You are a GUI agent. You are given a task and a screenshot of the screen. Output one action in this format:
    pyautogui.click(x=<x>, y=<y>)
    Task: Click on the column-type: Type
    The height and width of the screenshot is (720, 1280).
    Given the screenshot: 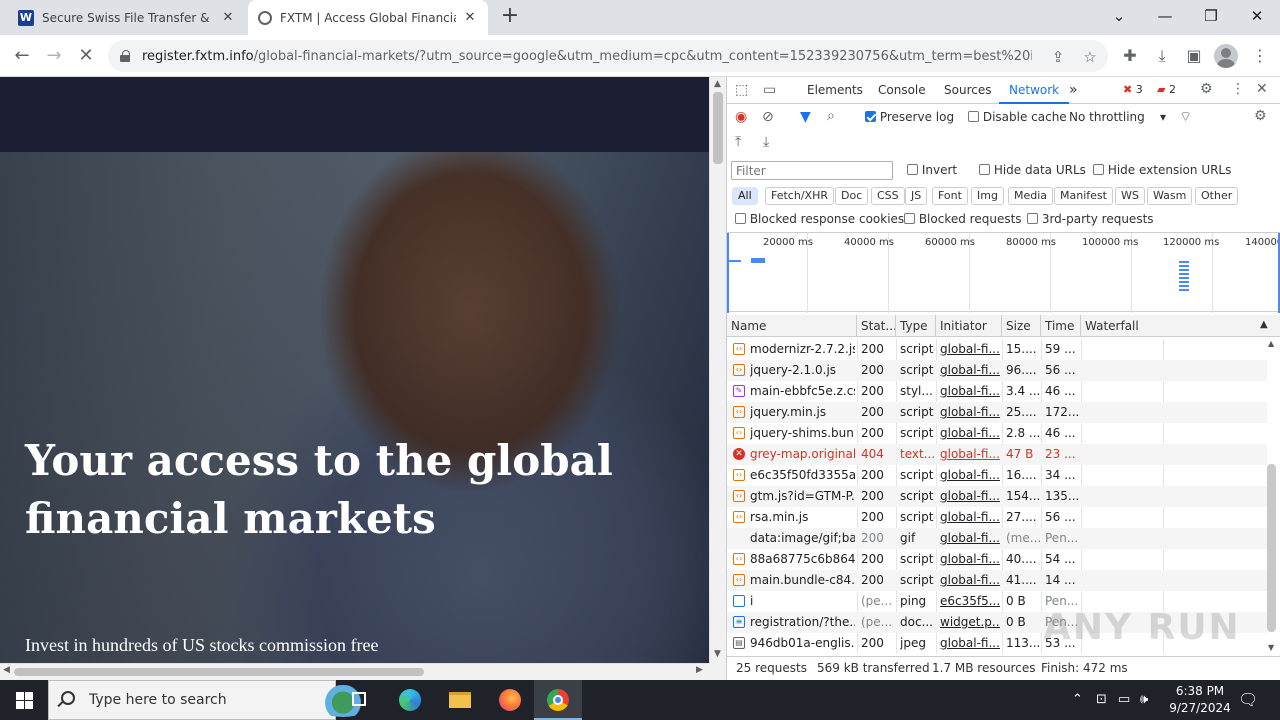 What is the action you would take?
    pyautogui.click(x=916, y=326)
    